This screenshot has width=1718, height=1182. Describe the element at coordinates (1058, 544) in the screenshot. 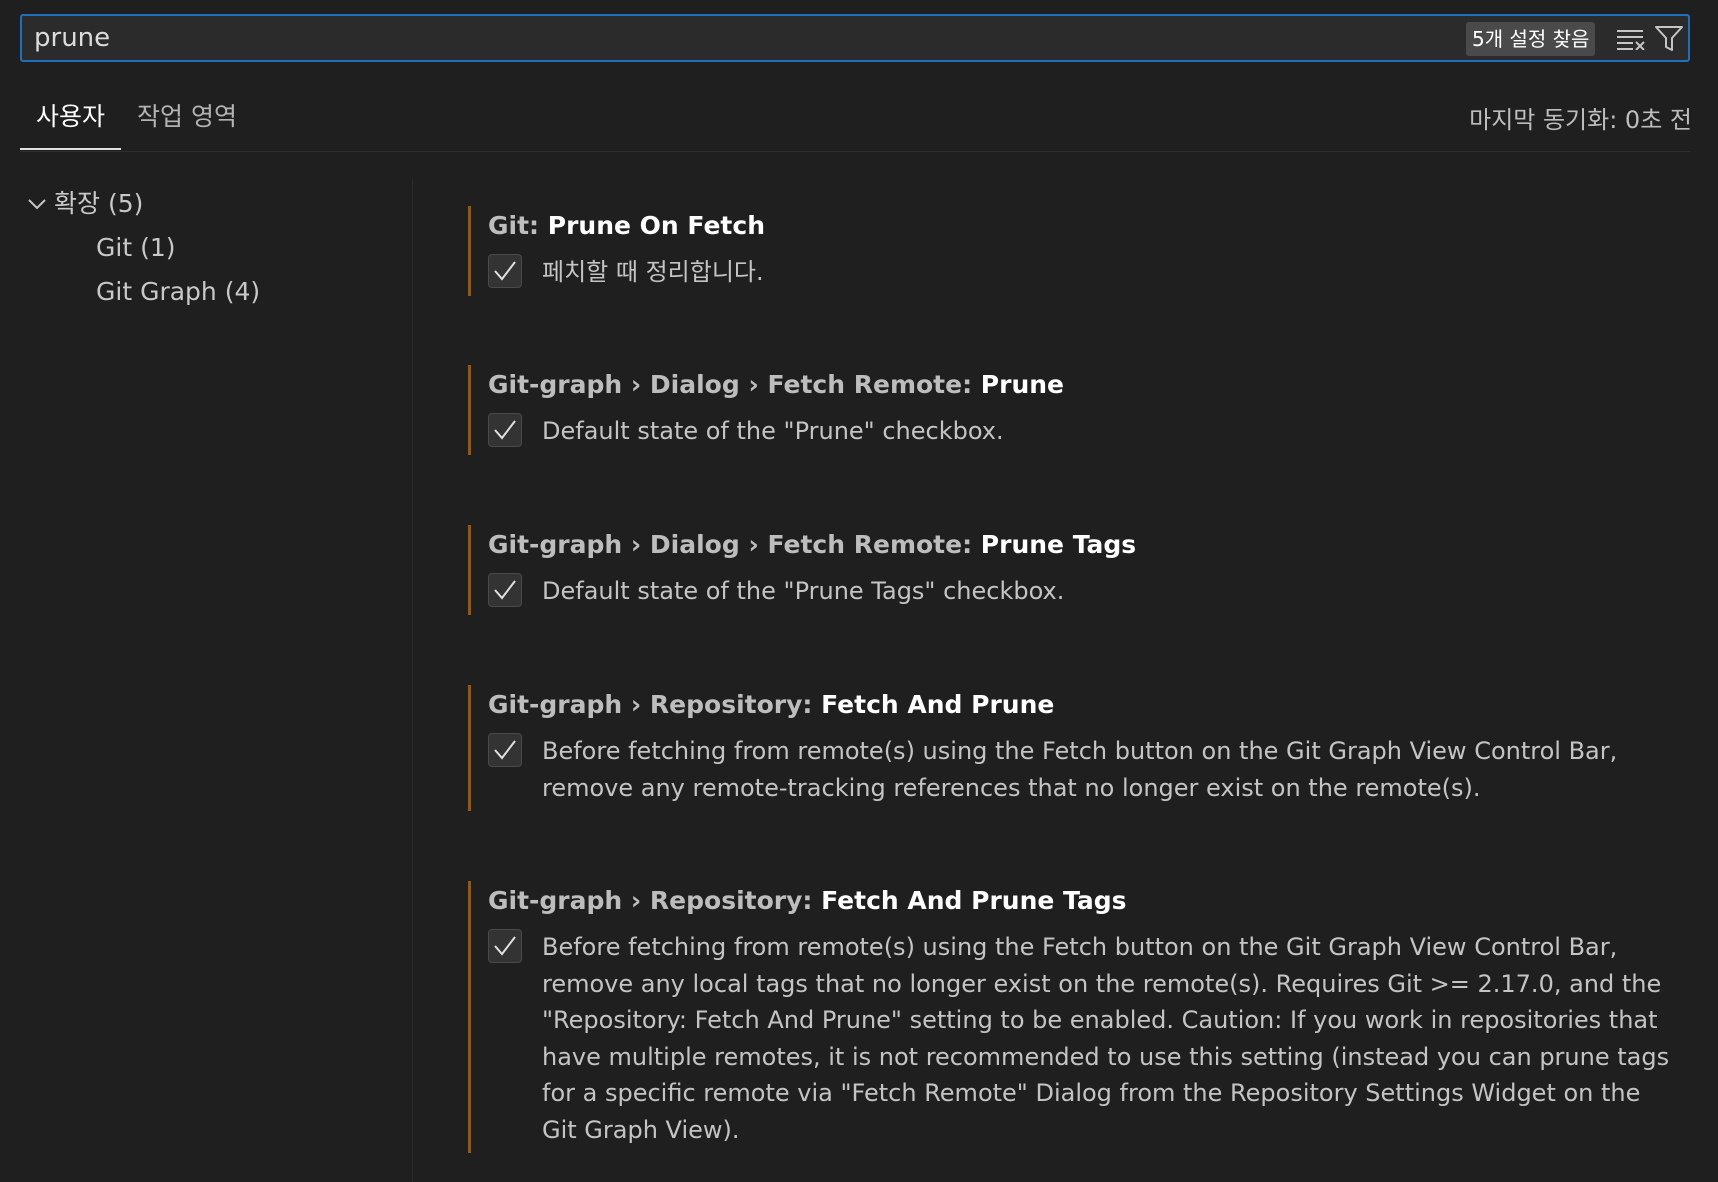

I see `setting-key: Prune Tags` at that location.